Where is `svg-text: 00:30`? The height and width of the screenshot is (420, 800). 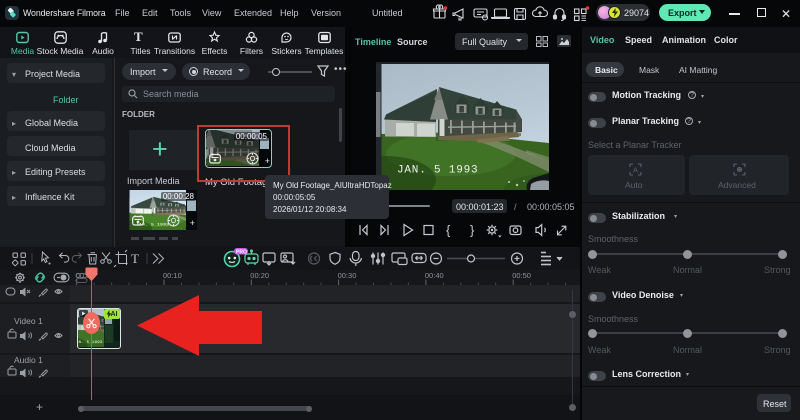
svg-text: 00:30 is located at coordinates (347, 275).